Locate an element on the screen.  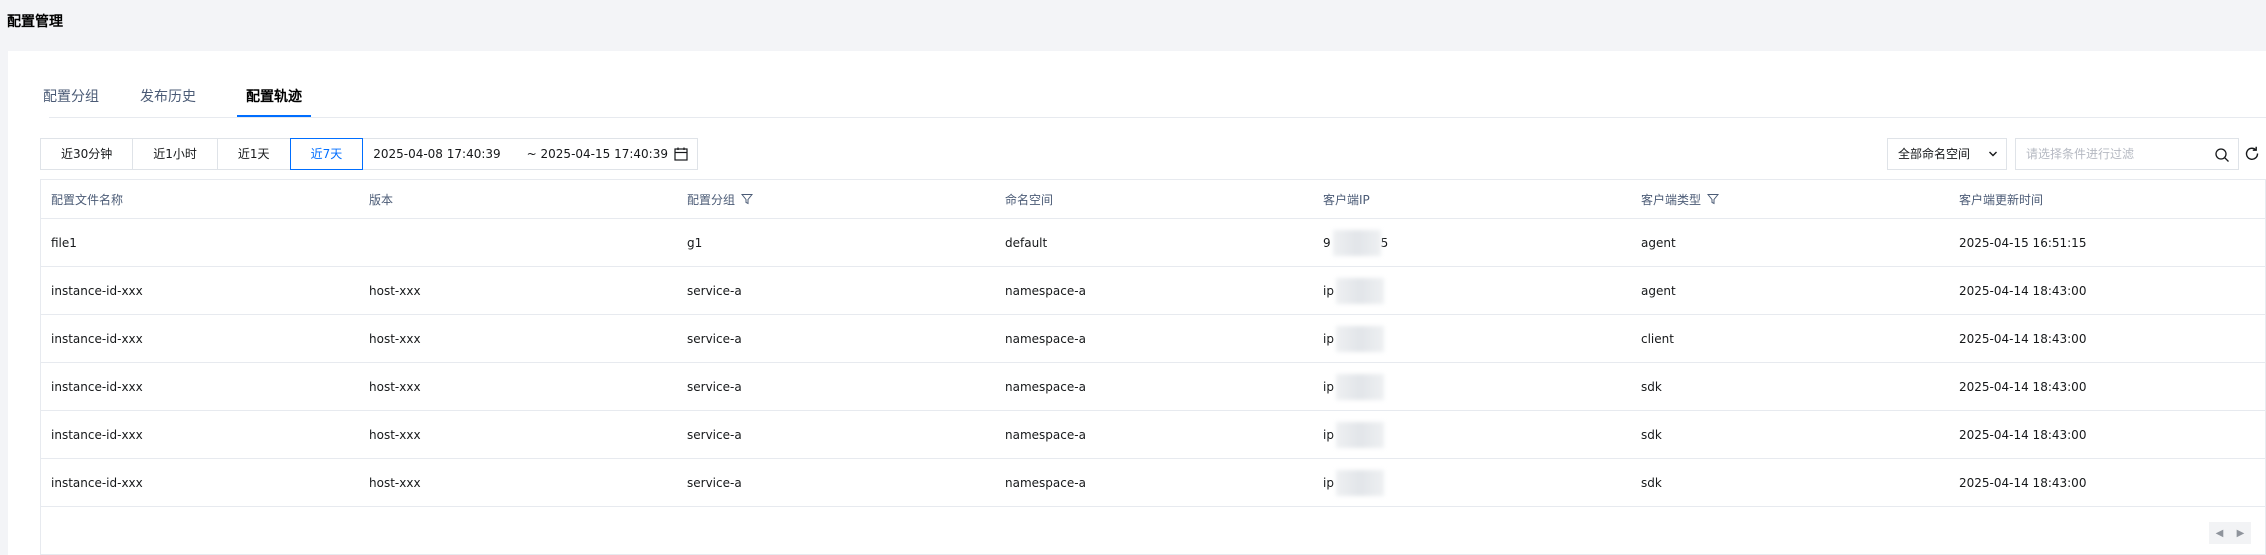
cell-file: file1 is located at coordinates (64, 242).